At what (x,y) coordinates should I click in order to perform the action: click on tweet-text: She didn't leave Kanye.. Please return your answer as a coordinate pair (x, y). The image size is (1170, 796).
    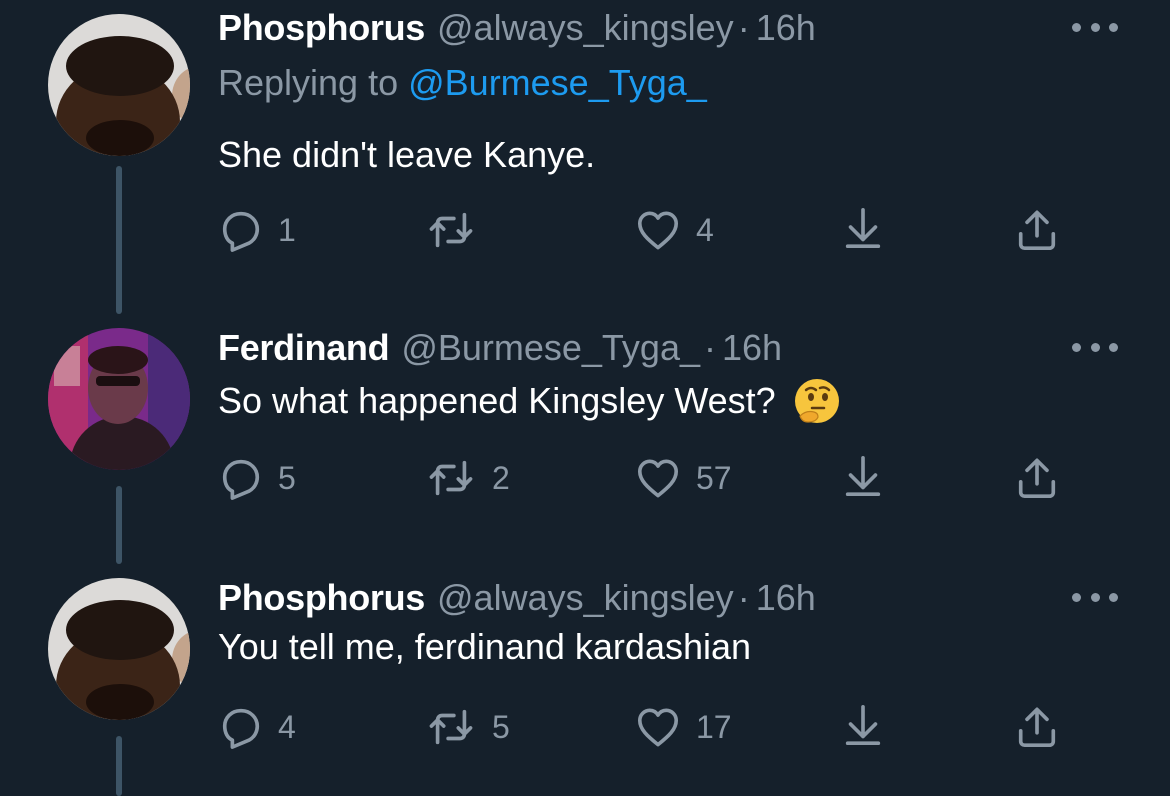
    Looking at the image, I should click on (406, 155).